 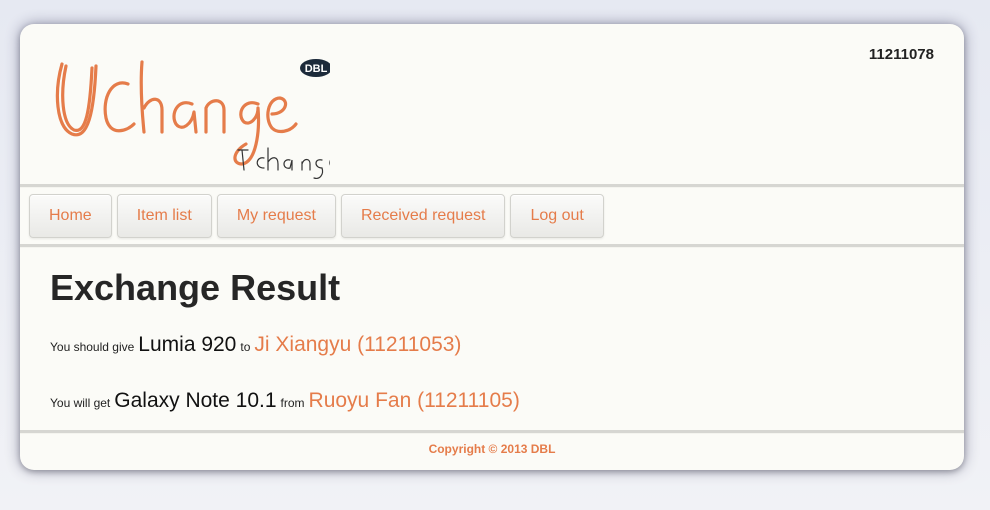 What do you see at coordinates (195, 400) in the screenshot?
I see `get-item-name: Galaxy Note 10.1` at bounding box center [195, 400].